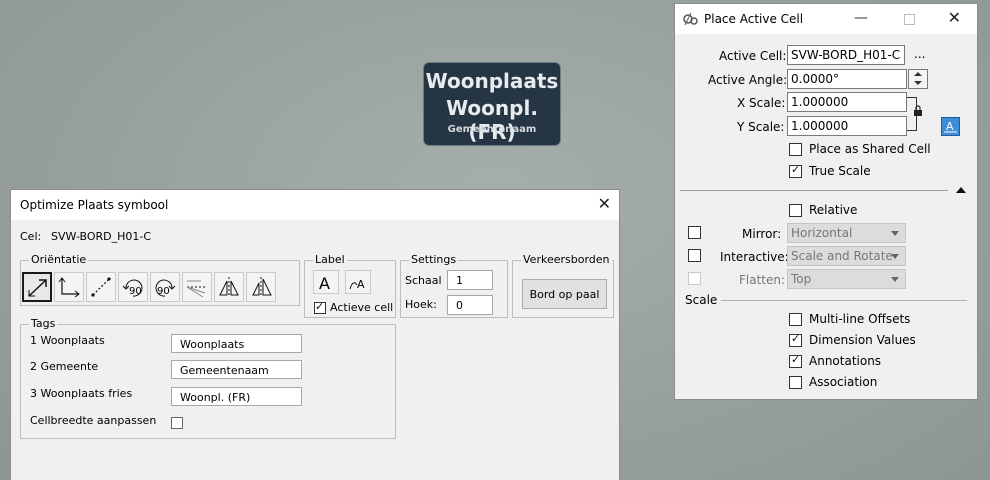 The image size is (990, 480). I want to click on cellbreedte-checkbox, so click(177, 423).